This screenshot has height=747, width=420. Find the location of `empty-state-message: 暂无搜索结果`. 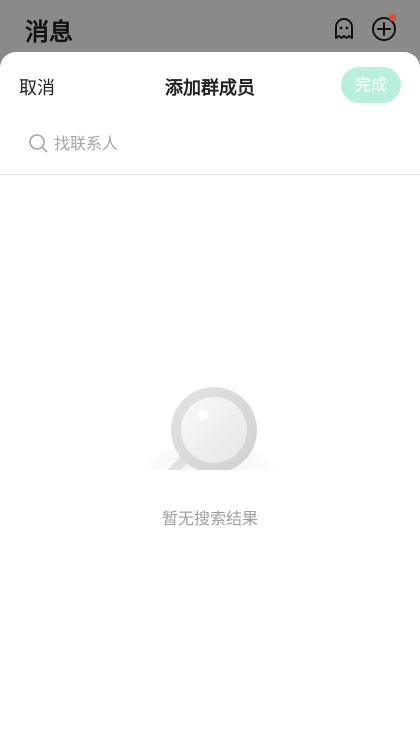

empty-state-message: 暂无搜索结果 is located at coordinates (209, 518).